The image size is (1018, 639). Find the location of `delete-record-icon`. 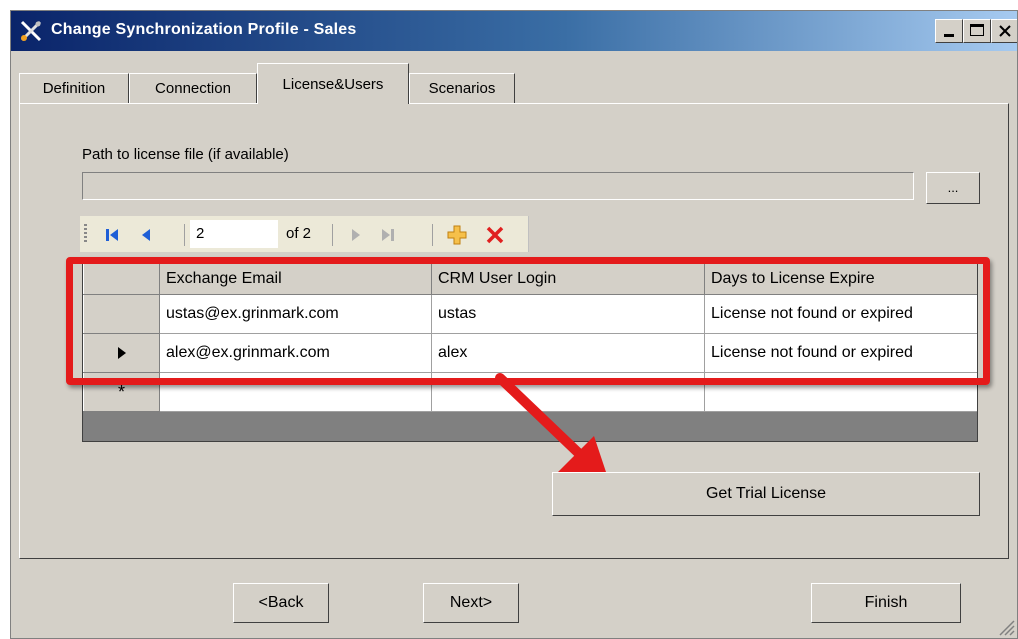

delete-record-icon is located at coordinates (495, 235).